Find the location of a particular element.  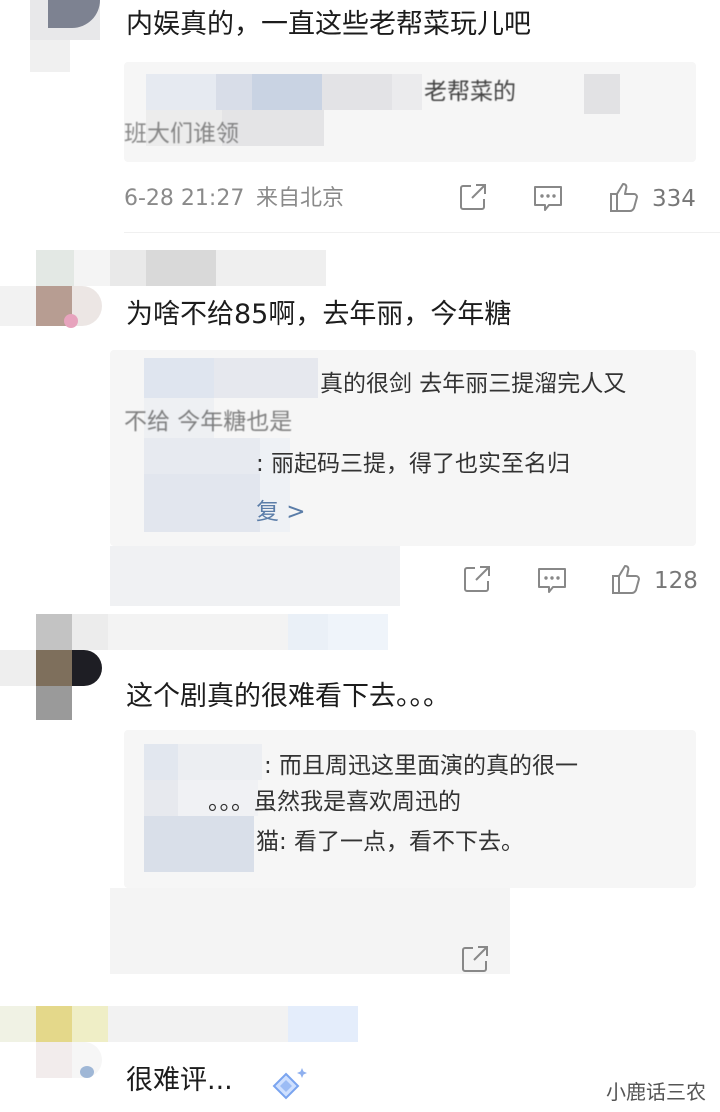

reply-line: 不给 今年糖也是 is located at coordinates (208, 422).